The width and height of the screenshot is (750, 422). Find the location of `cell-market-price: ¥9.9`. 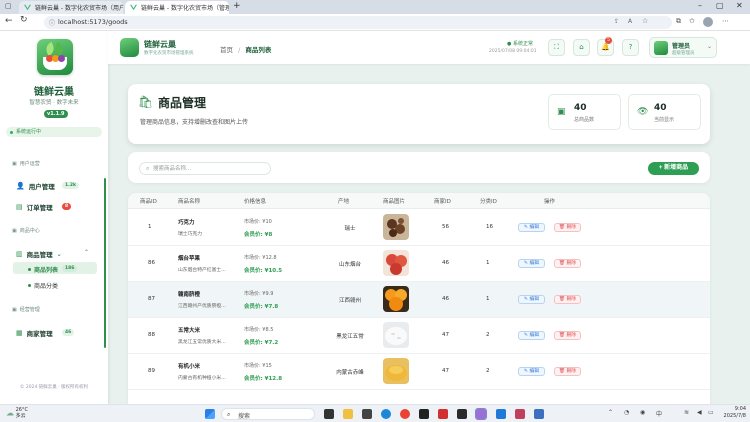

cell-market-price: ¥9.9 is located at coordinates (268, 294).